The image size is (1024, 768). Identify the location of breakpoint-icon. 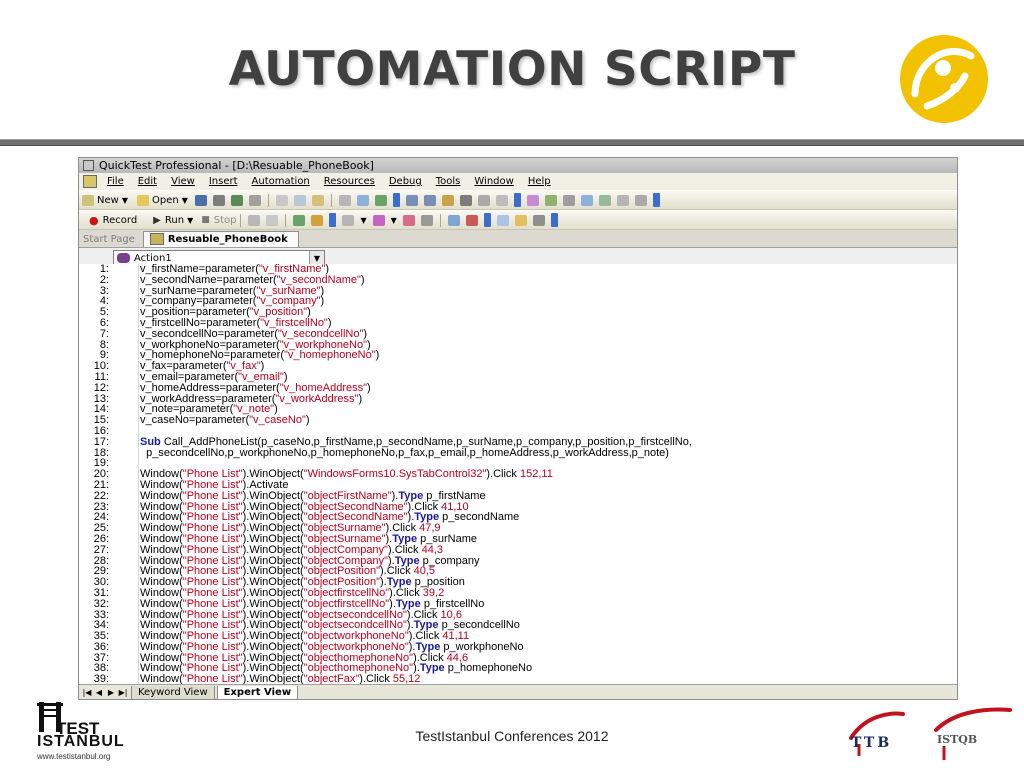
(299, 220).